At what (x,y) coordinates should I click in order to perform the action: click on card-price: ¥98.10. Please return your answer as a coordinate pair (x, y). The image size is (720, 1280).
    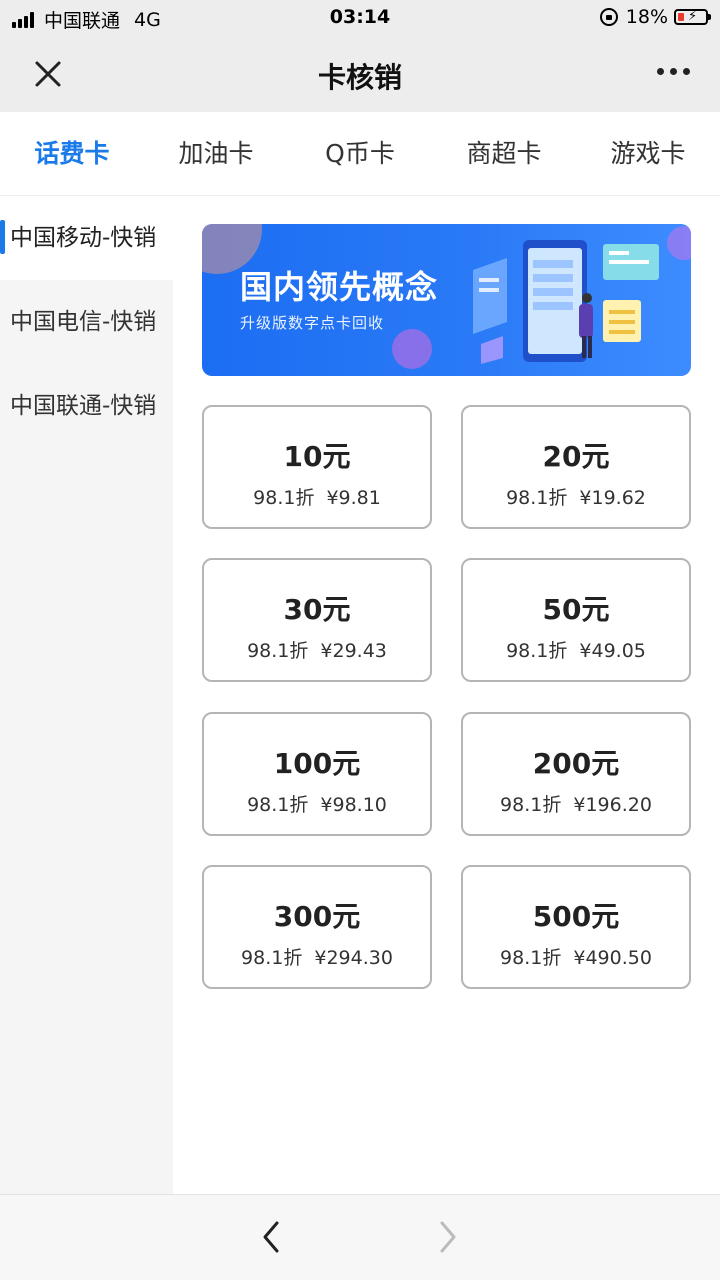
    Looking at the image, I should click on (353, 805).